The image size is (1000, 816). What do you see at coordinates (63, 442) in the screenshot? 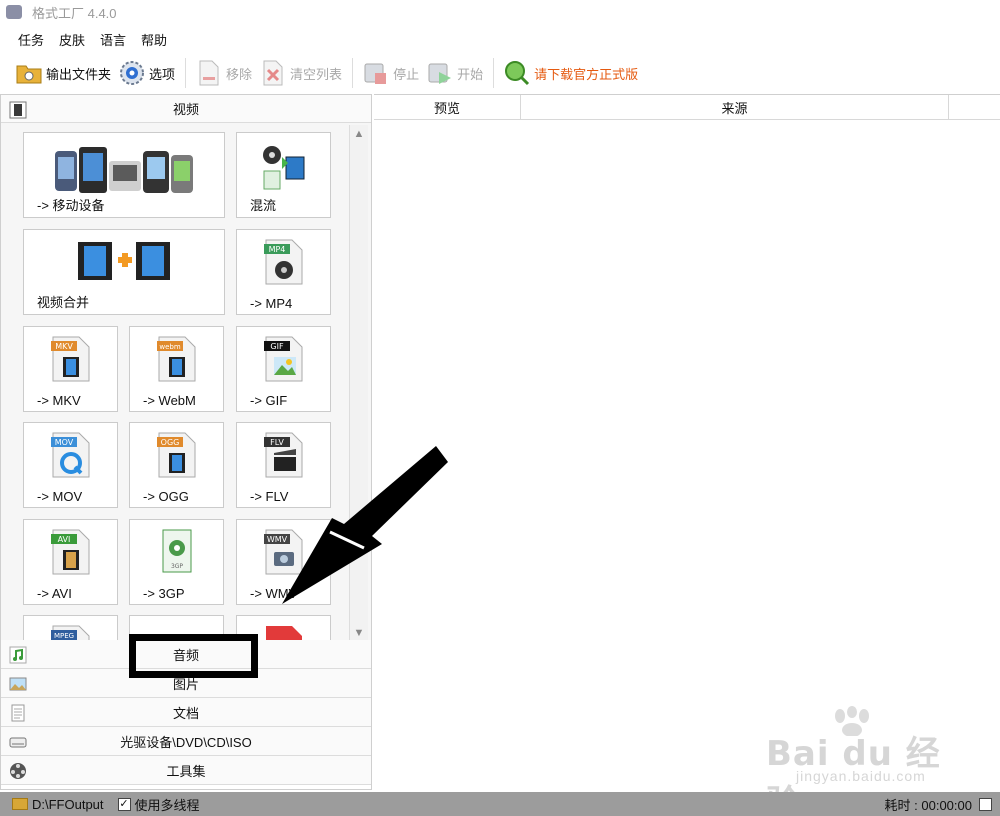
I see `badge-text: MOV` at bounding box center [63, 442].